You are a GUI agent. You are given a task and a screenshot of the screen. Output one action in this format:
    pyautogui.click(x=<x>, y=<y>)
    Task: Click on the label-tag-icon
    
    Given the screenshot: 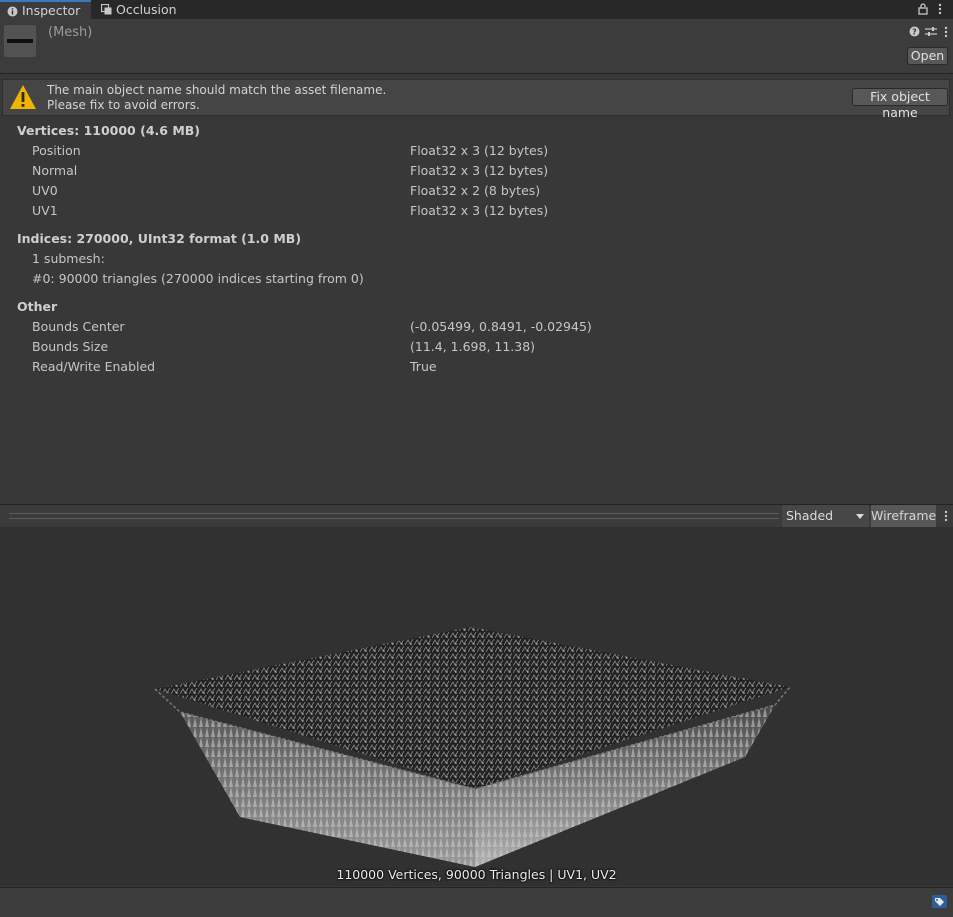 What is the action you would take?
    pyautogui.click(x=939, y=901)
    